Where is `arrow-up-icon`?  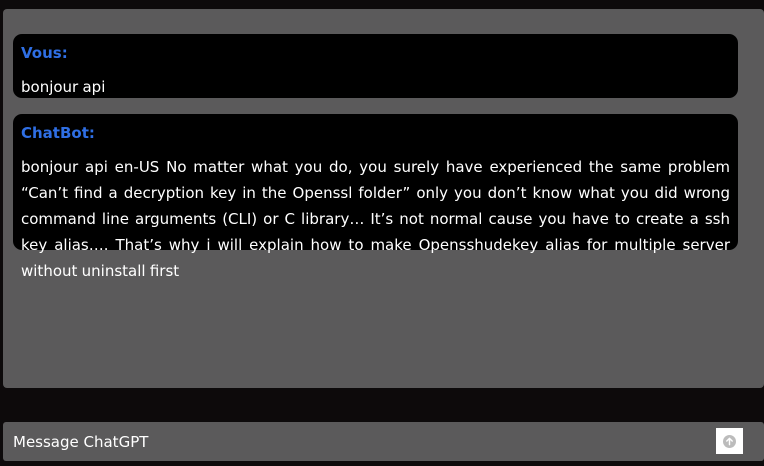
arrow-up-icon is located at coordinates (729, 441).